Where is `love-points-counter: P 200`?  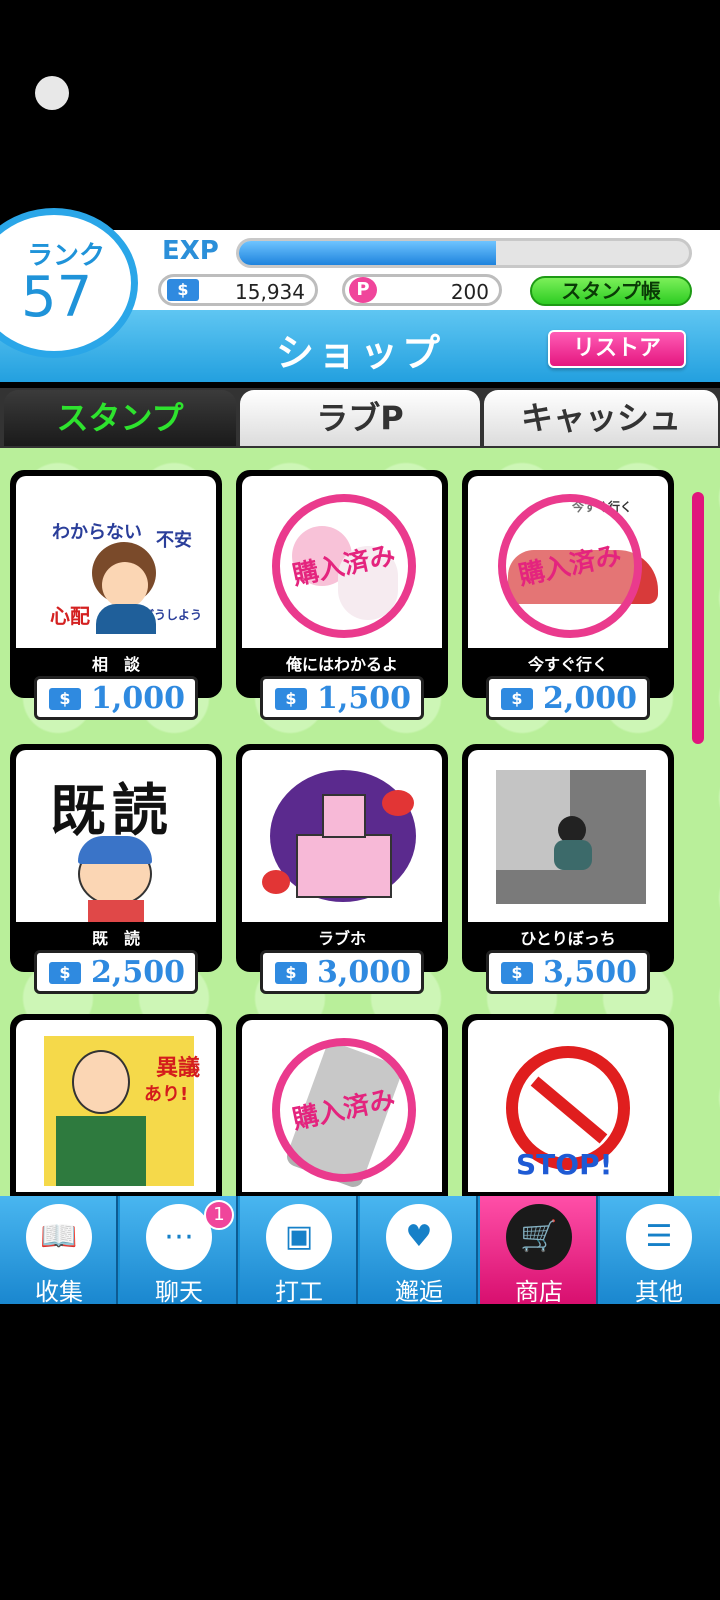 love-points-counter: P 200 is located at coordinates (422, 290).